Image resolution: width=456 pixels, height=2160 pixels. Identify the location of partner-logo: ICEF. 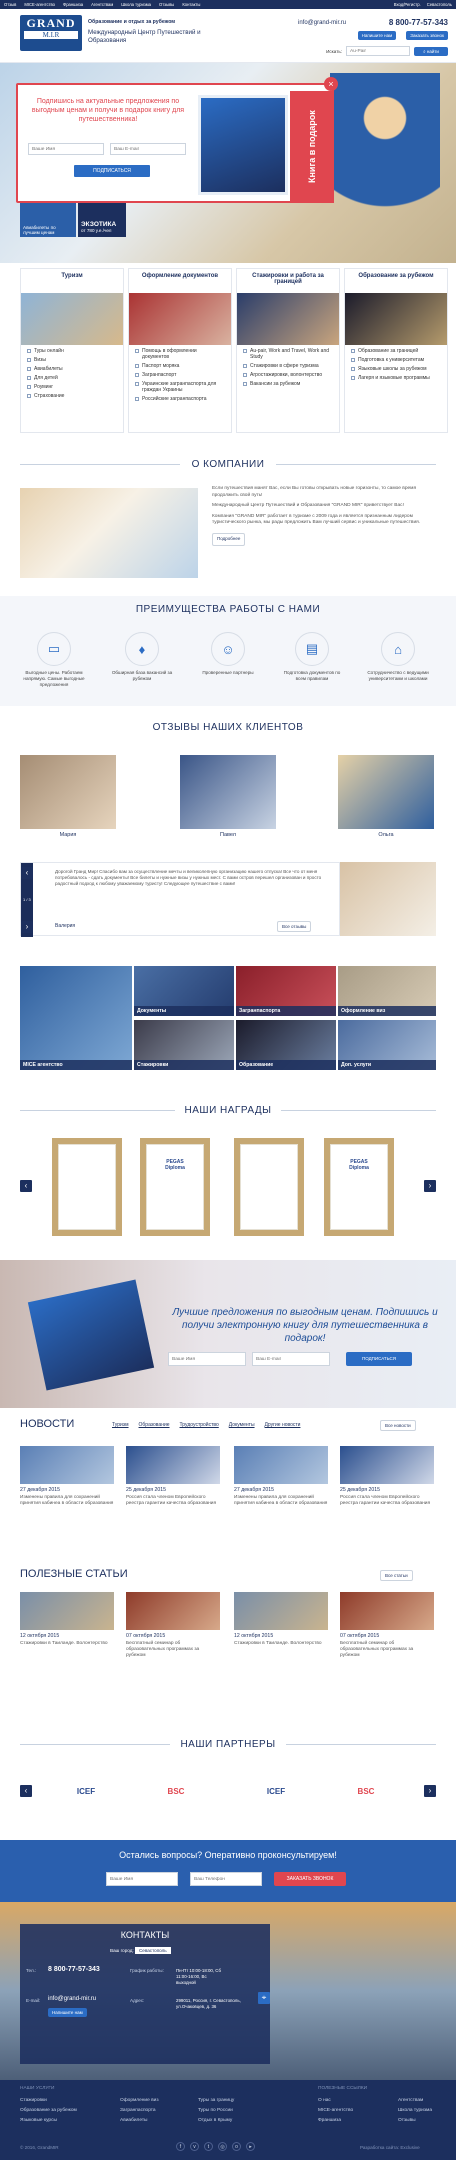
(276, 1791).